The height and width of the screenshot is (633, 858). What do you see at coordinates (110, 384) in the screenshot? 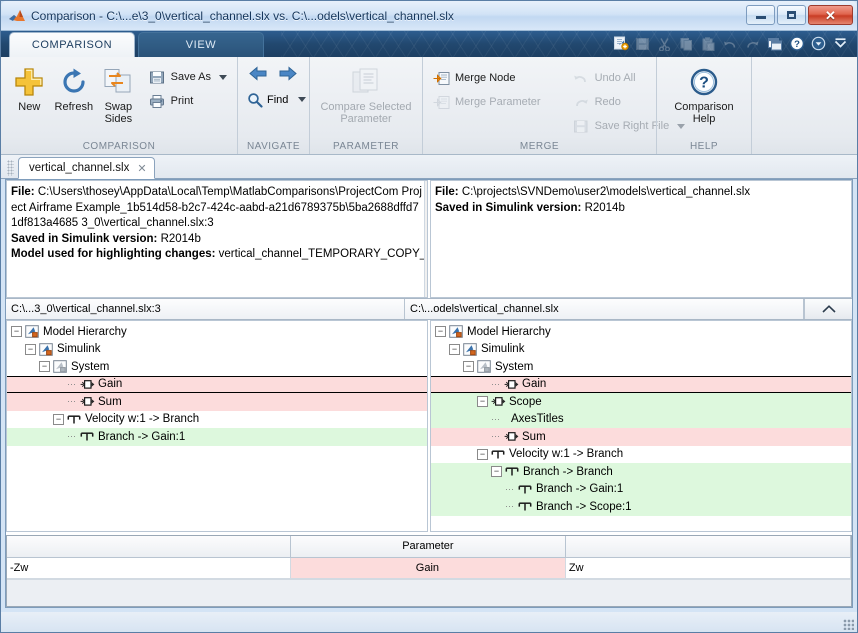
I see `tree-node-label: Gain` at bounding box center [110, 384].